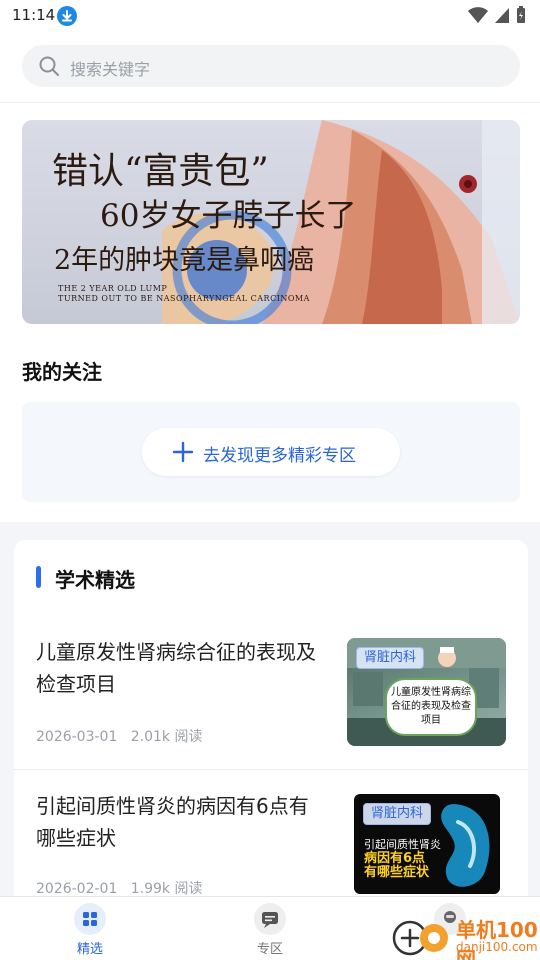  Describe the element at coordinates (271, 66) in the screenshot. I see `search-bar: 搜索关键字` at that location.